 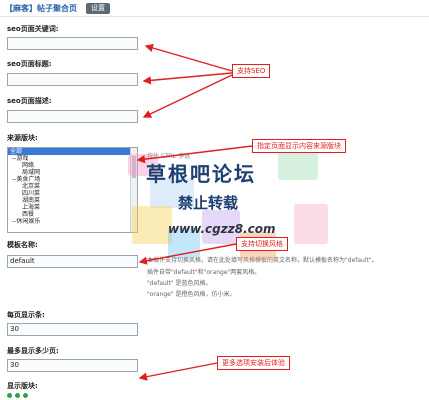 I want to click on template-help-line-2: 插件自带"default"和"orange"两套风格。, so click(x=204, y=272).